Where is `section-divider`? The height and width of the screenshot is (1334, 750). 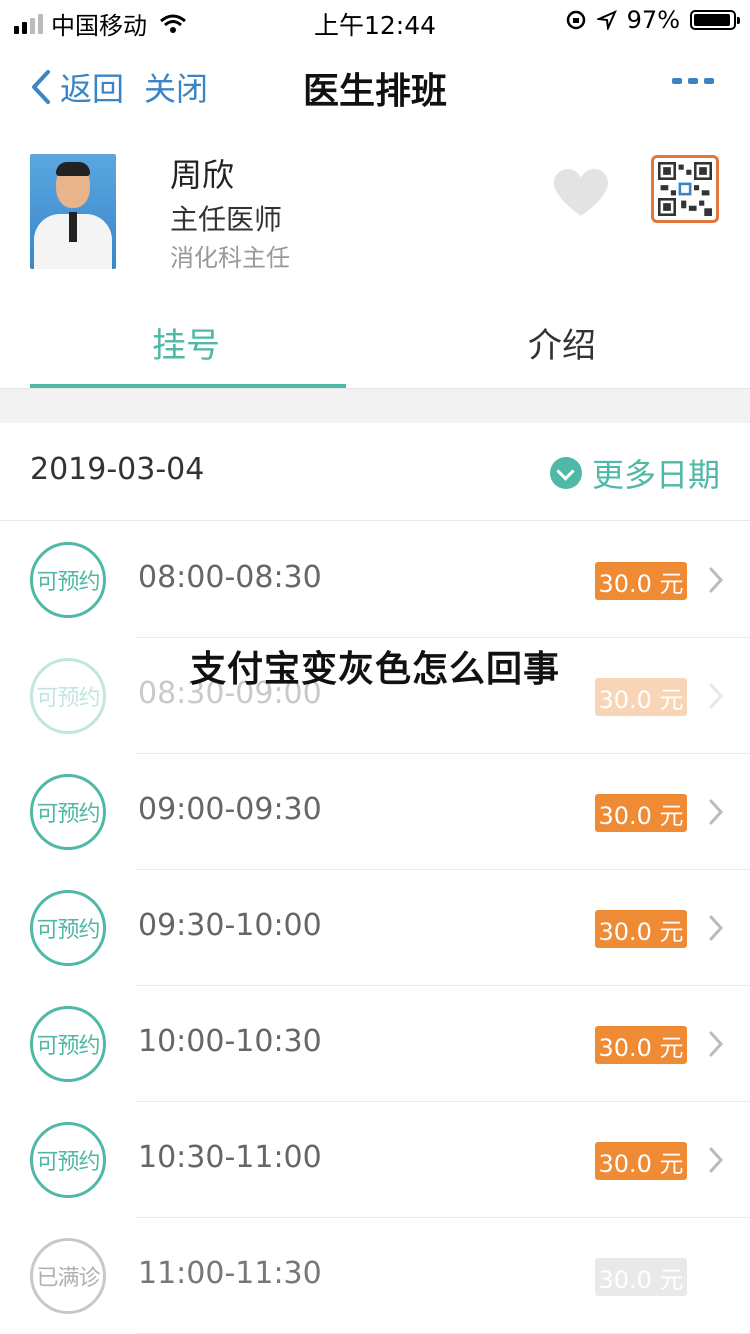 section-divider is located at coordinates (375, 405).